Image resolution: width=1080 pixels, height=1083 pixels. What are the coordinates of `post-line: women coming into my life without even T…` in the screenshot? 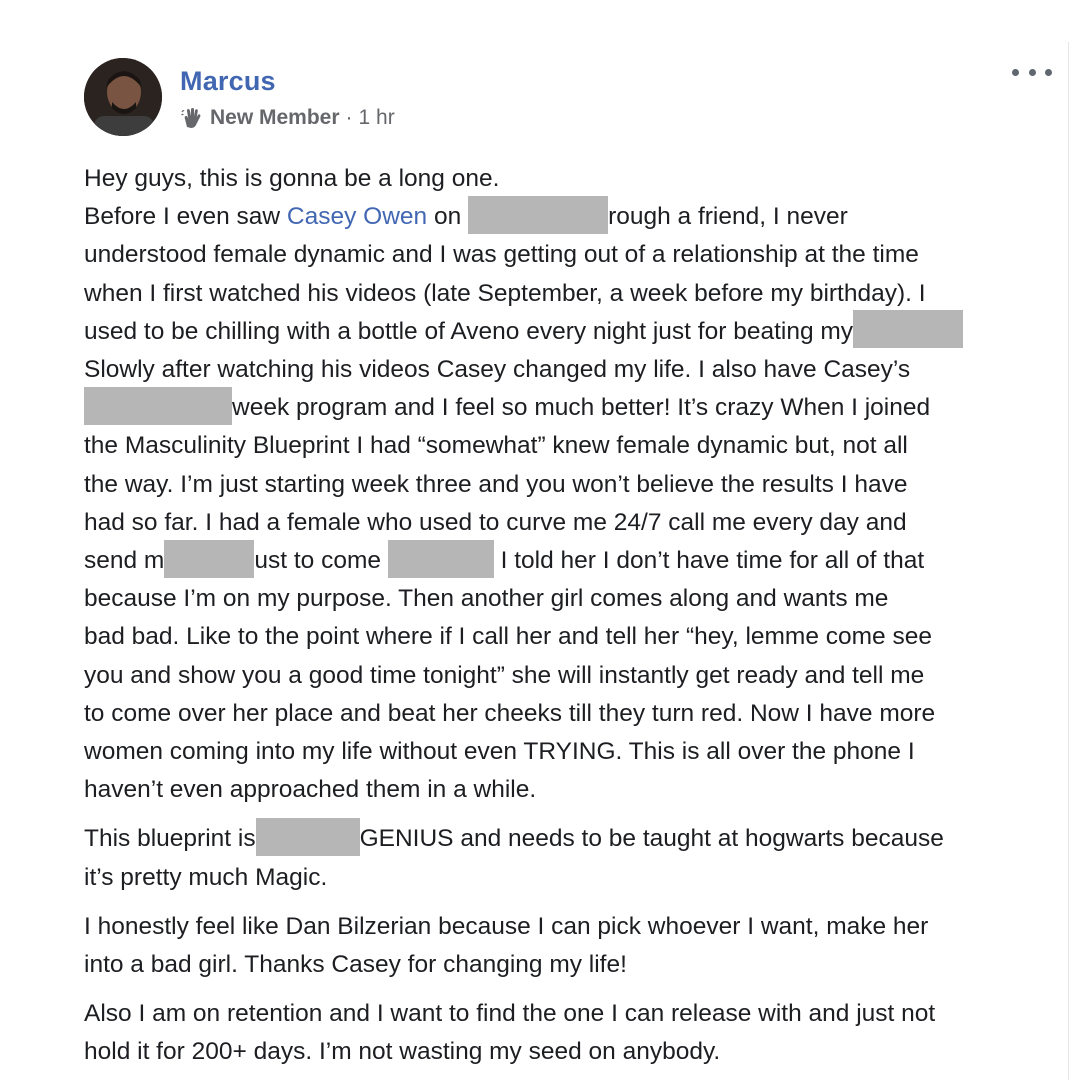 It's located at (499, 752).